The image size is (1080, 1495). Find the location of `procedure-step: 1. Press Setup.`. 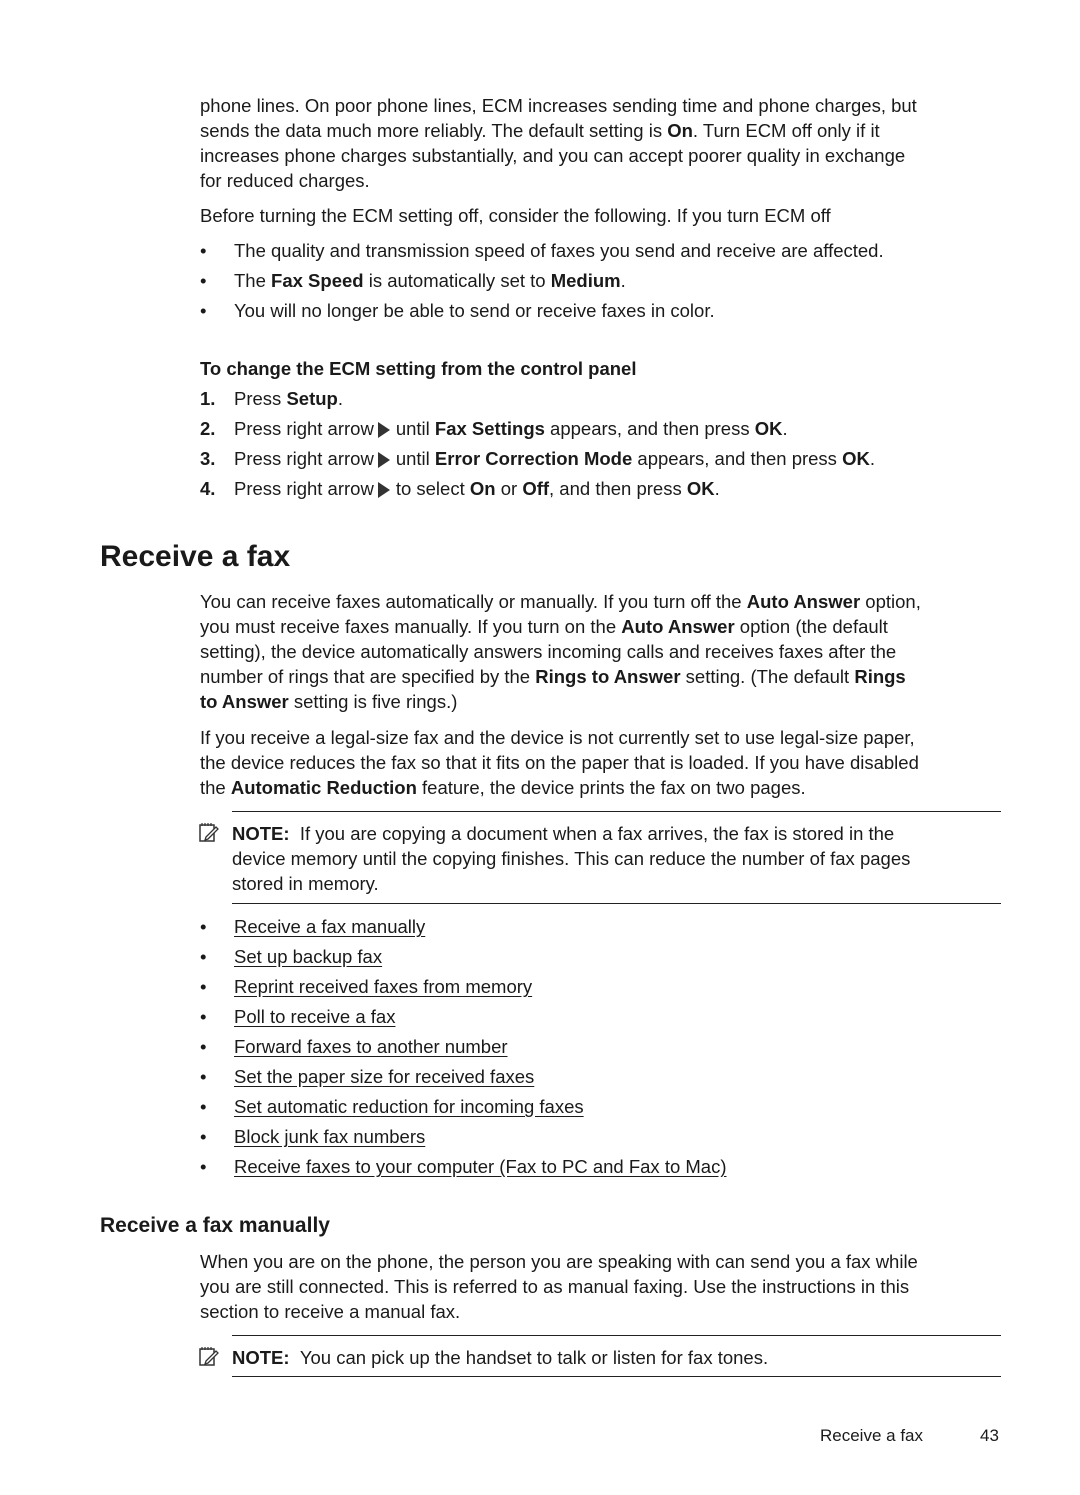

procedure-step: 1. Press Setup. is located at coordinates (605, 398).